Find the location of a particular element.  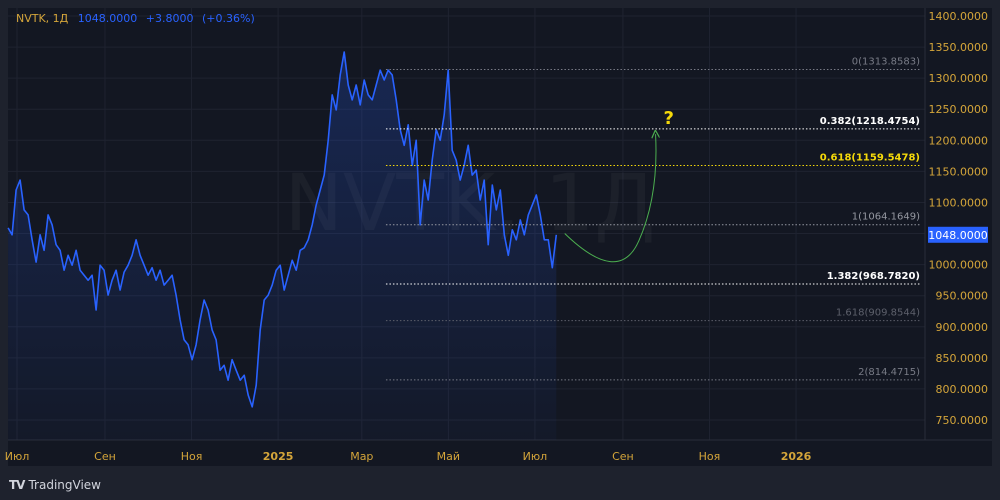

x-tick-label: 2026 is located at coordinates (796, 456).